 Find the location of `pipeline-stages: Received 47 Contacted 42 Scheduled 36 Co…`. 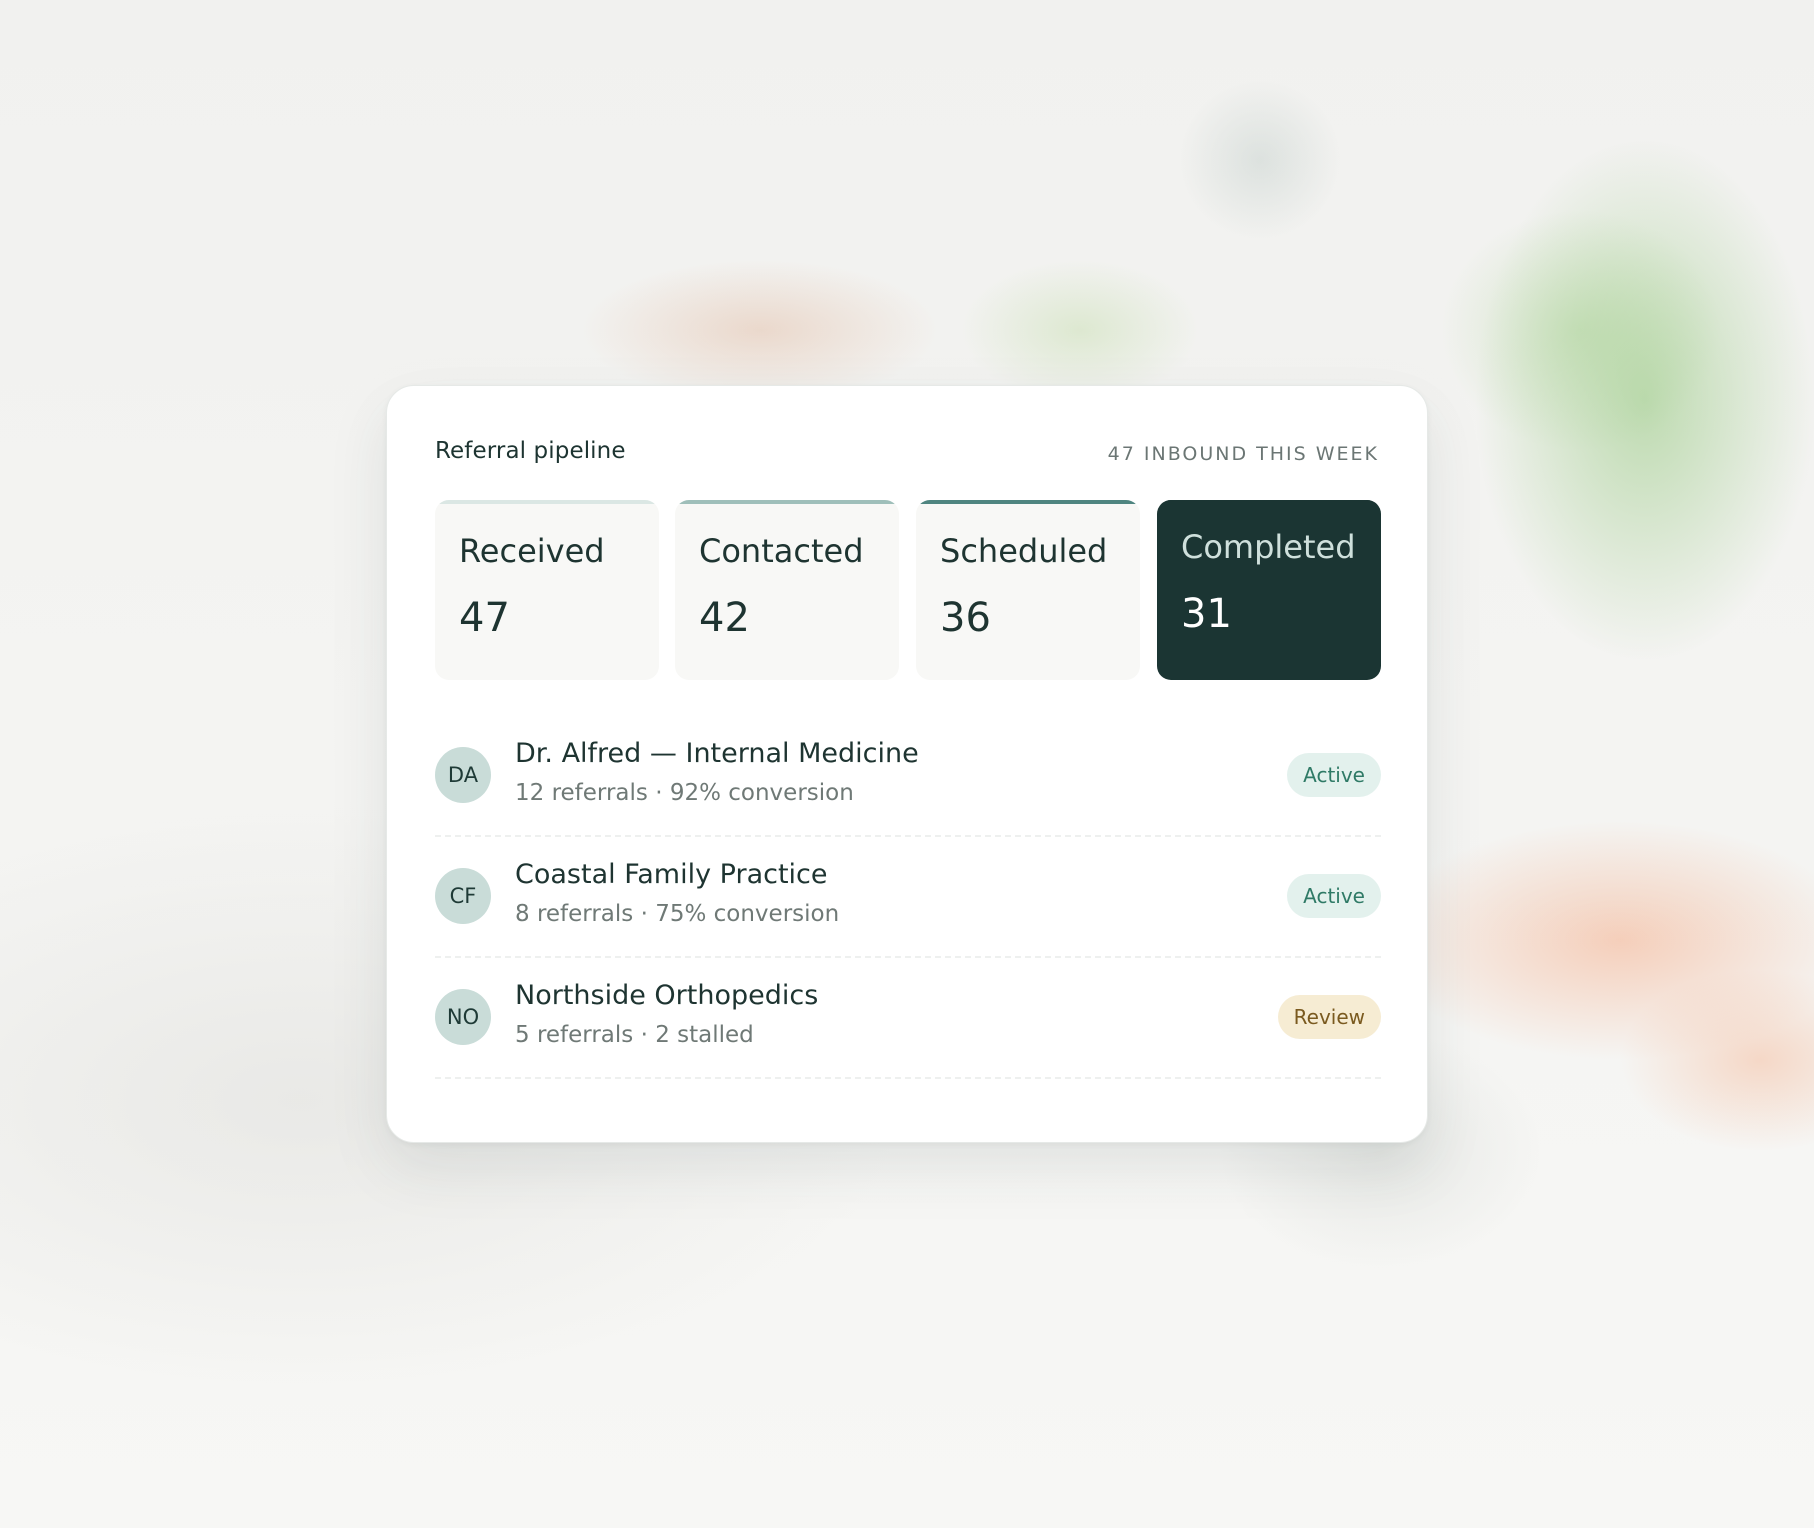

pipeline-stages: Received 47 Contacted 42 Scheduled 36 Co… is located at coordinates (908, 590).